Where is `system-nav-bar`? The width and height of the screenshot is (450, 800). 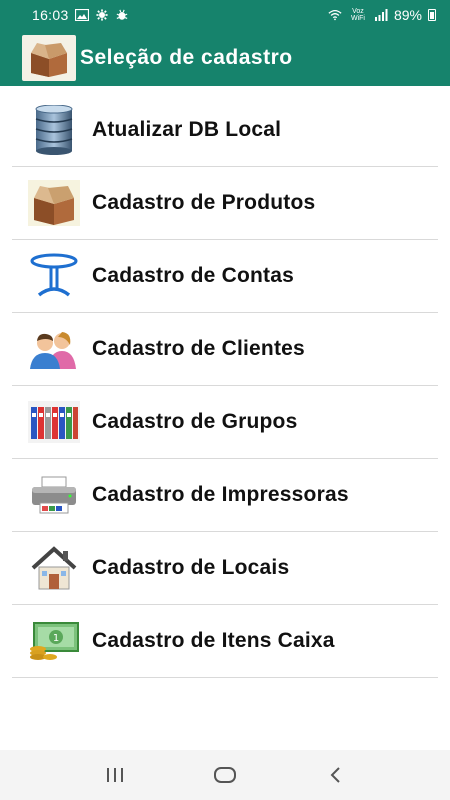
system-nav-bar is located at coordinates (225, 775).